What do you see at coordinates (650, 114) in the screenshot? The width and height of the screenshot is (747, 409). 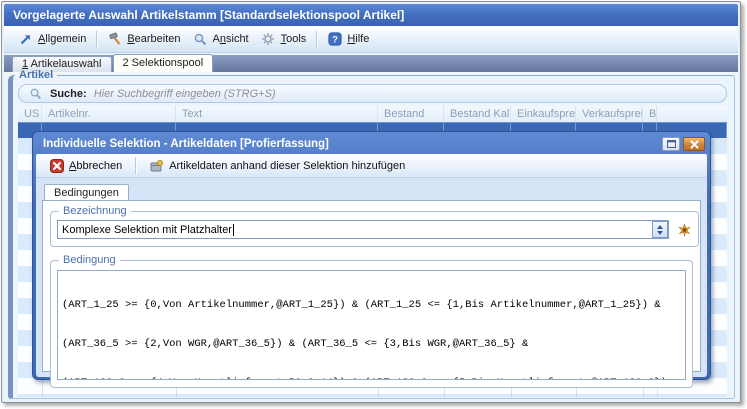 I see `column-header-b: B` at bounding box center [650, 114].